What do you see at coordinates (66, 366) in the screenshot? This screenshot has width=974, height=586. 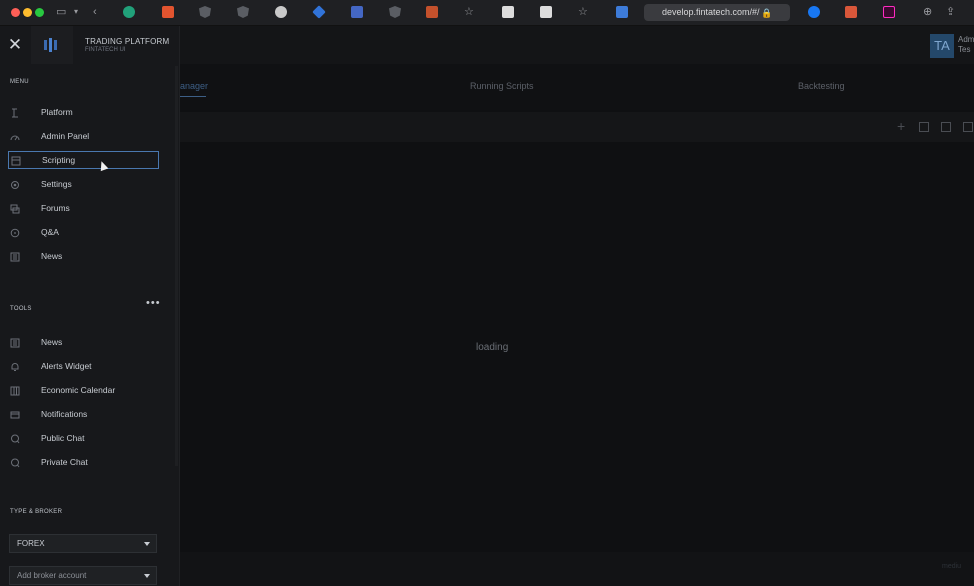 I see `sidebar-item-label: Alerts Widget` at bounding box center [66, 366].